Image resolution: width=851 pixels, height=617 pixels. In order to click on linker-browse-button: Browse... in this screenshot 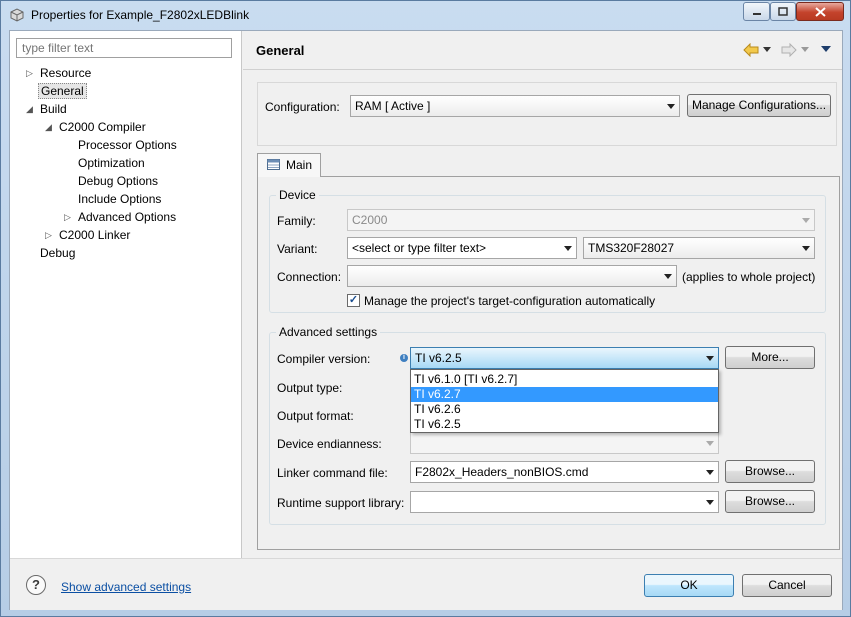, I will do `click(770, 471)`.